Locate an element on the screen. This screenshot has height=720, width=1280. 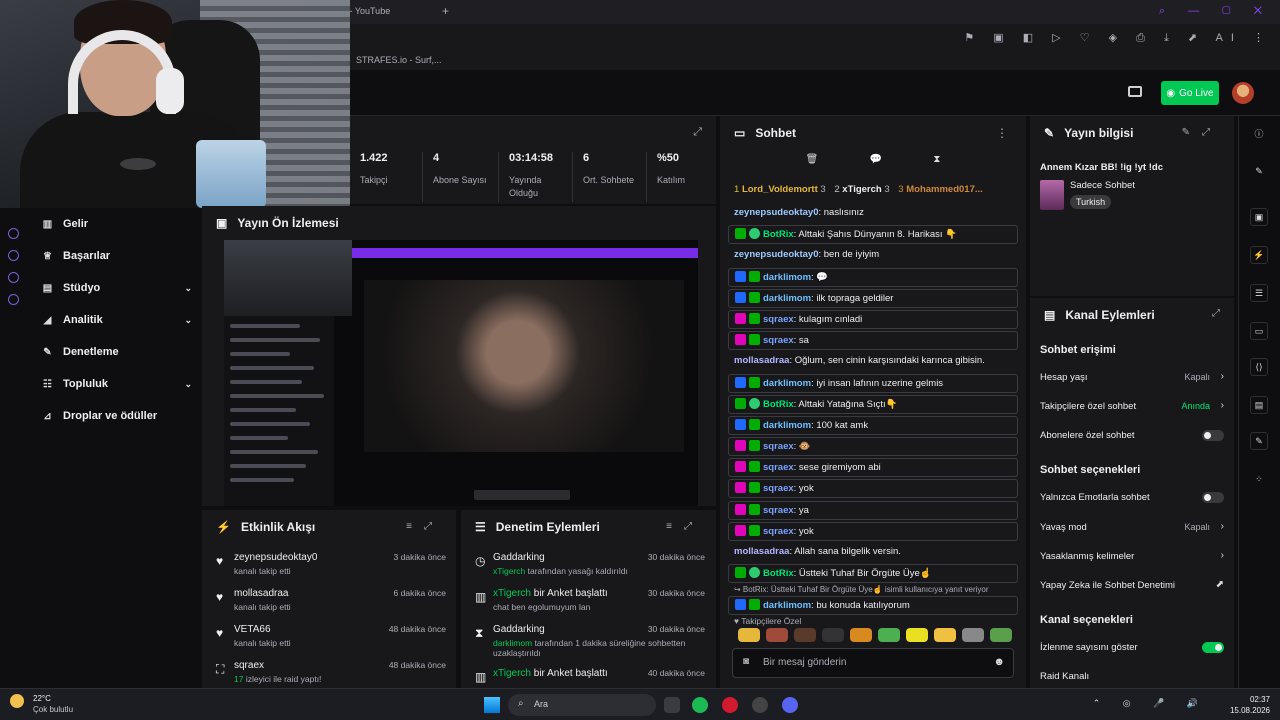
chat-message: darklimom: ilk topraga geldiler is located at coordinates (873, 298).